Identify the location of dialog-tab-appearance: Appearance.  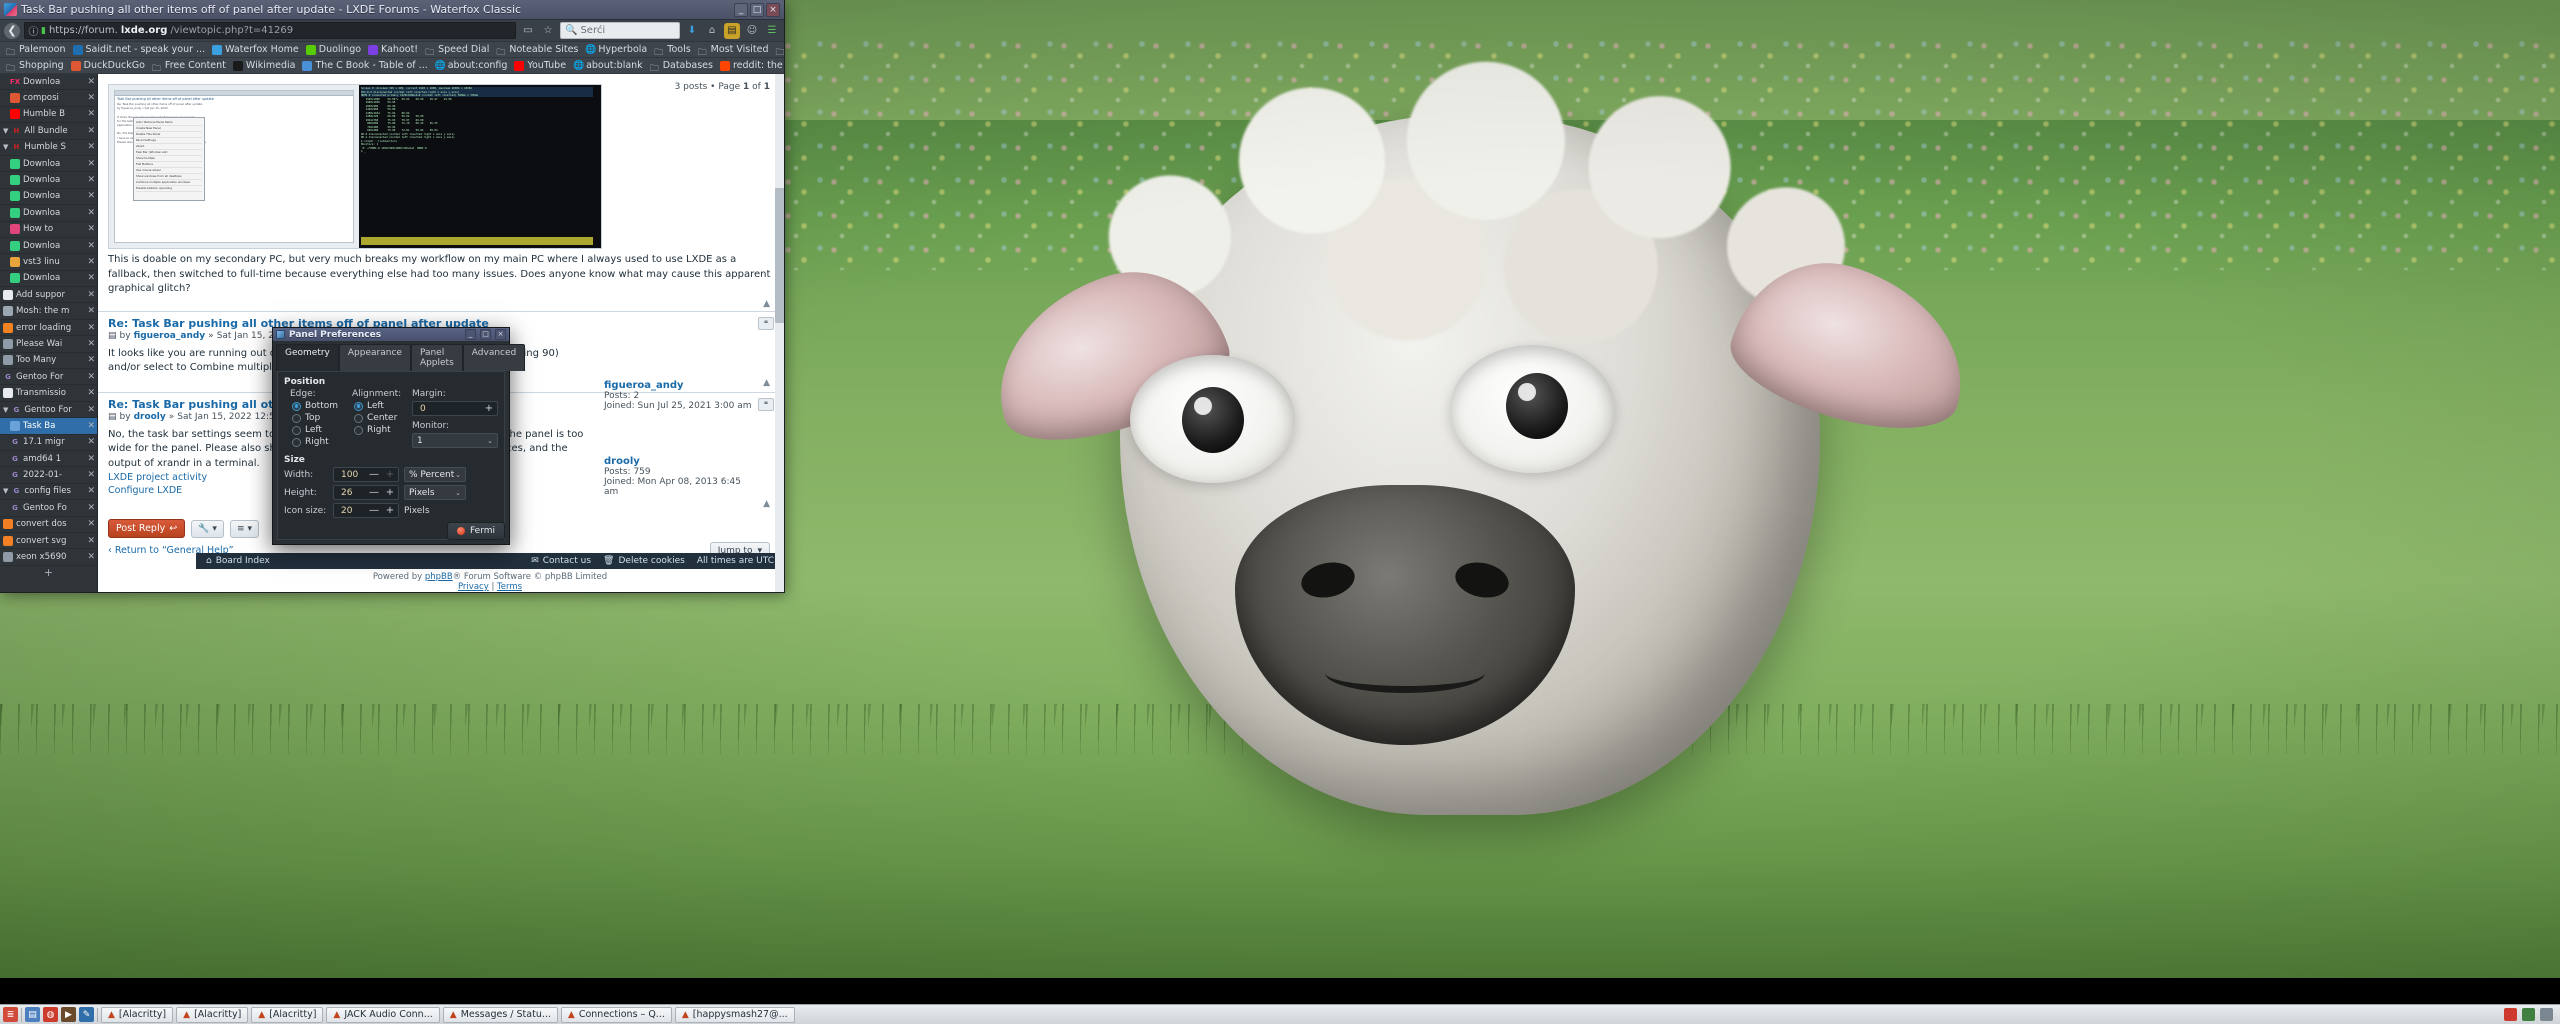
(374, 357).